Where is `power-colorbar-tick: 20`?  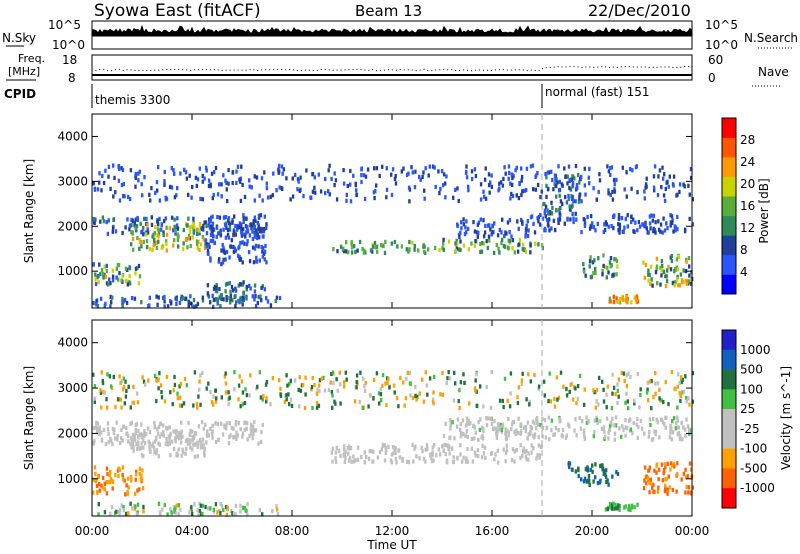 power-colorbar-tick: 20 is located at coordinates (747, 184).